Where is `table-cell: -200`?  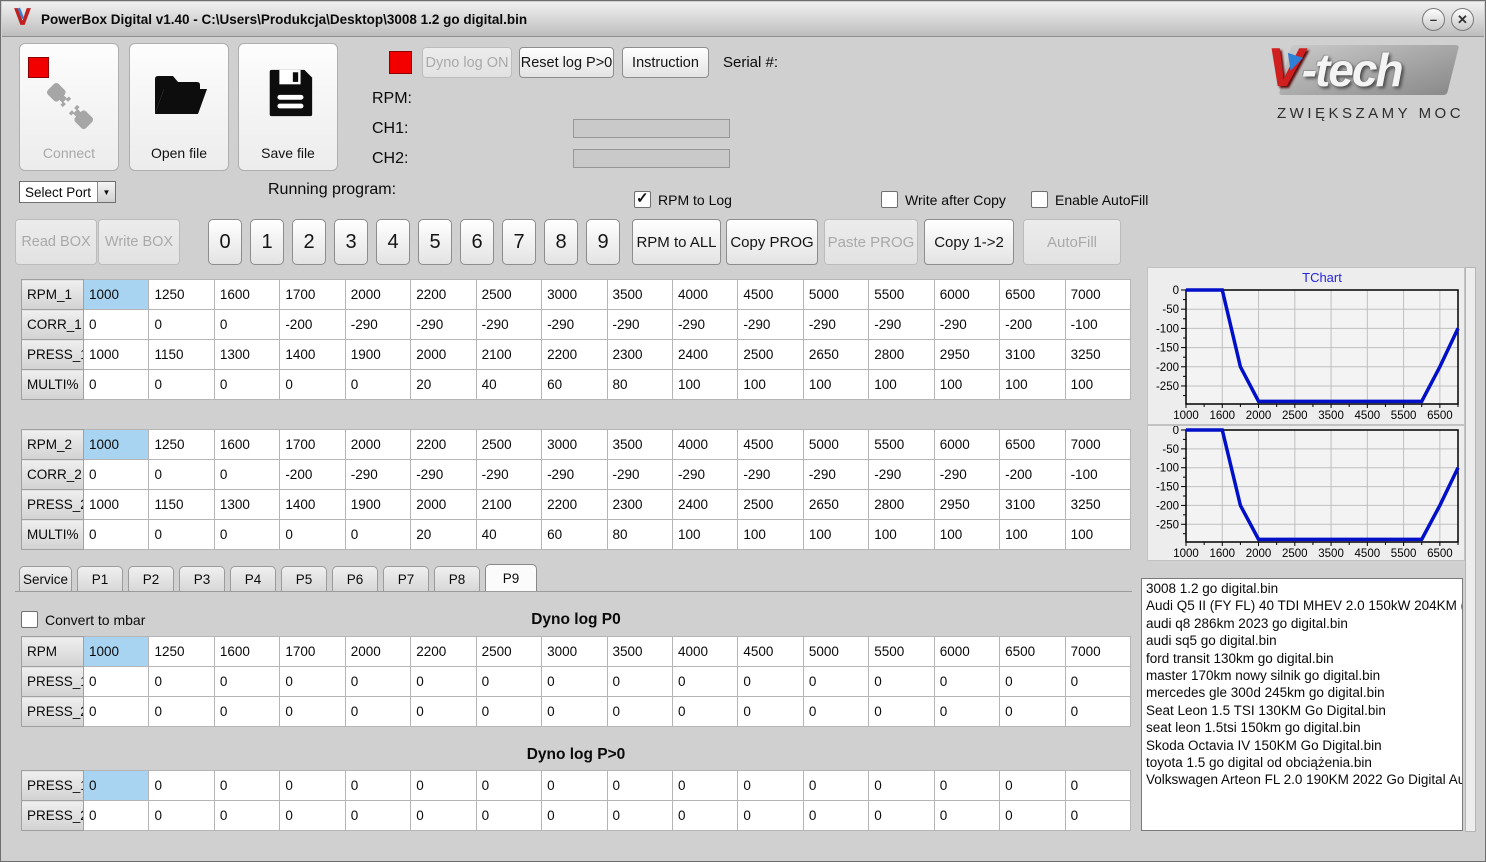
table-cell: -200 is located at coordinates (312, 324).